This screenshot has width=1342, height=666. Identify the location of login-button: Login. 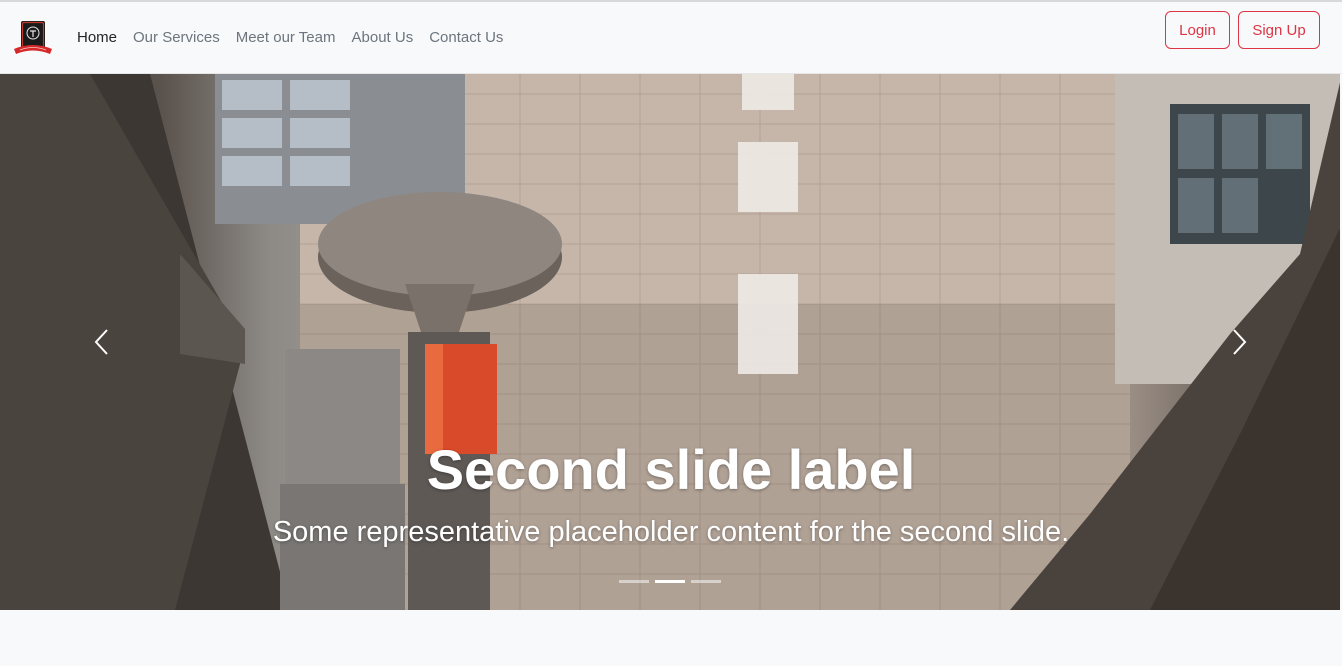
(1197, 30).